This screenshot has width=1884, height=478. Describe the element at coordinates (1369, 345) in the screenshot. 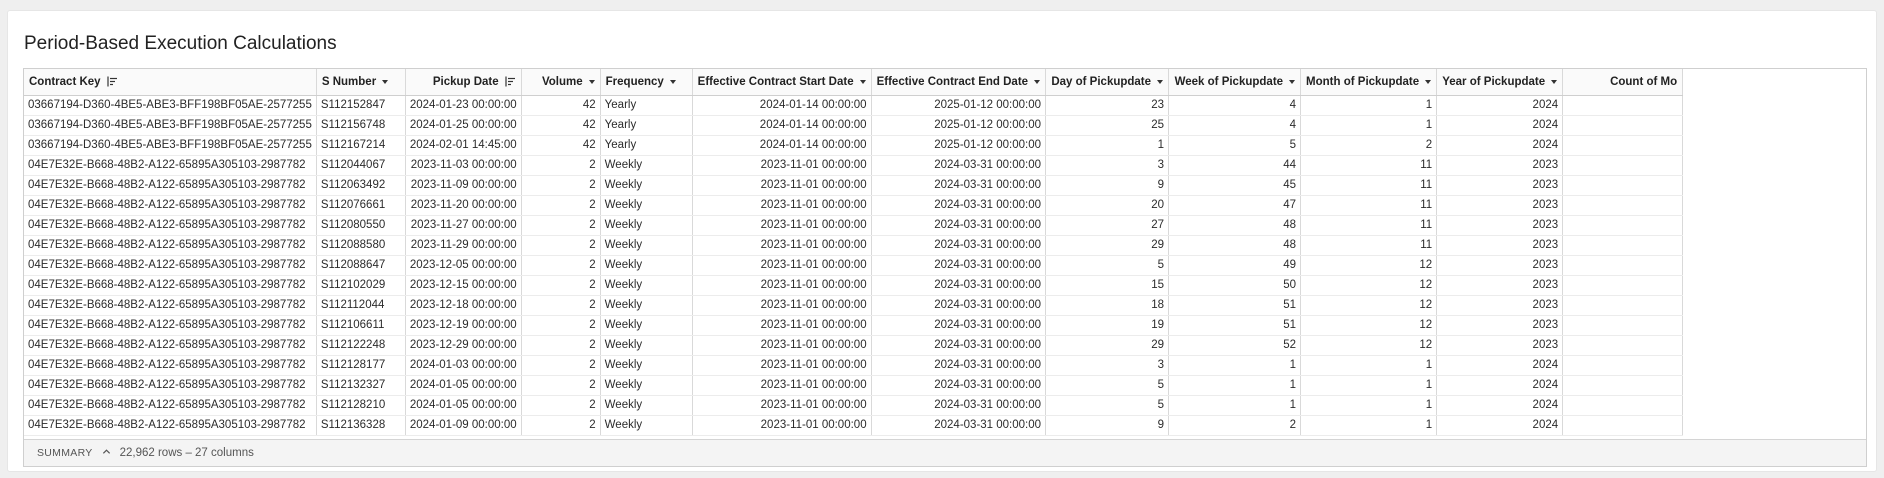

I see `table-cell: 12` at that location.